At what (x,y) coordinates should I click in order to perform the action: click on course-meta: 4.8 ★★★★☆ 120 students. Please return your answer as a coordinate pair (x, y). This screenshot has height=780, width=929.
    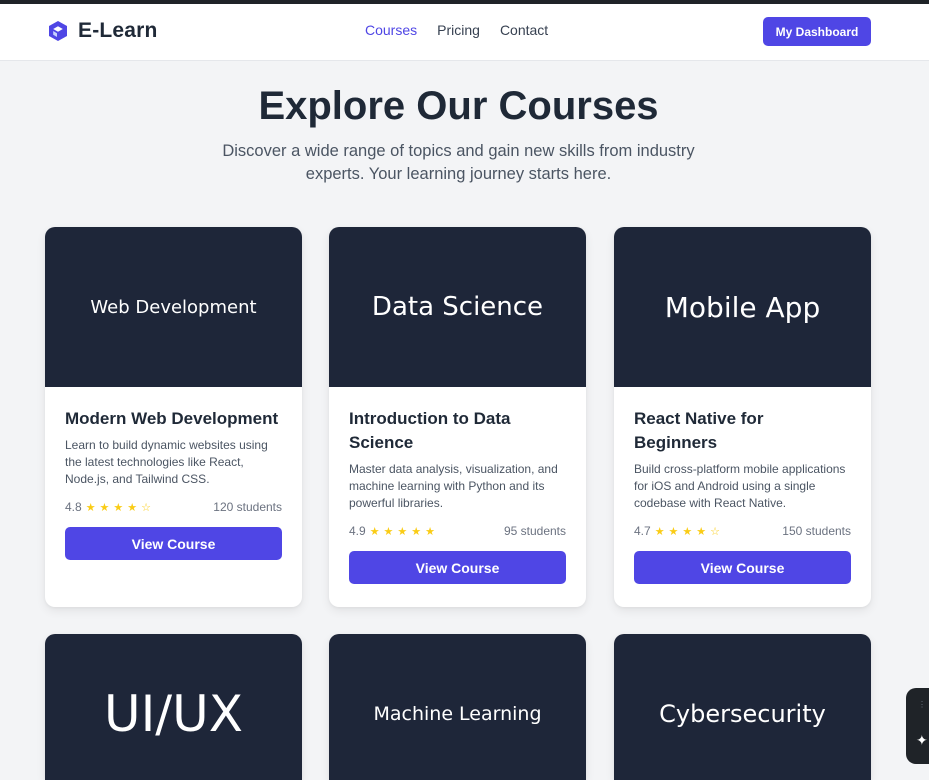
    Looking at the image, I should click on (173, 507).